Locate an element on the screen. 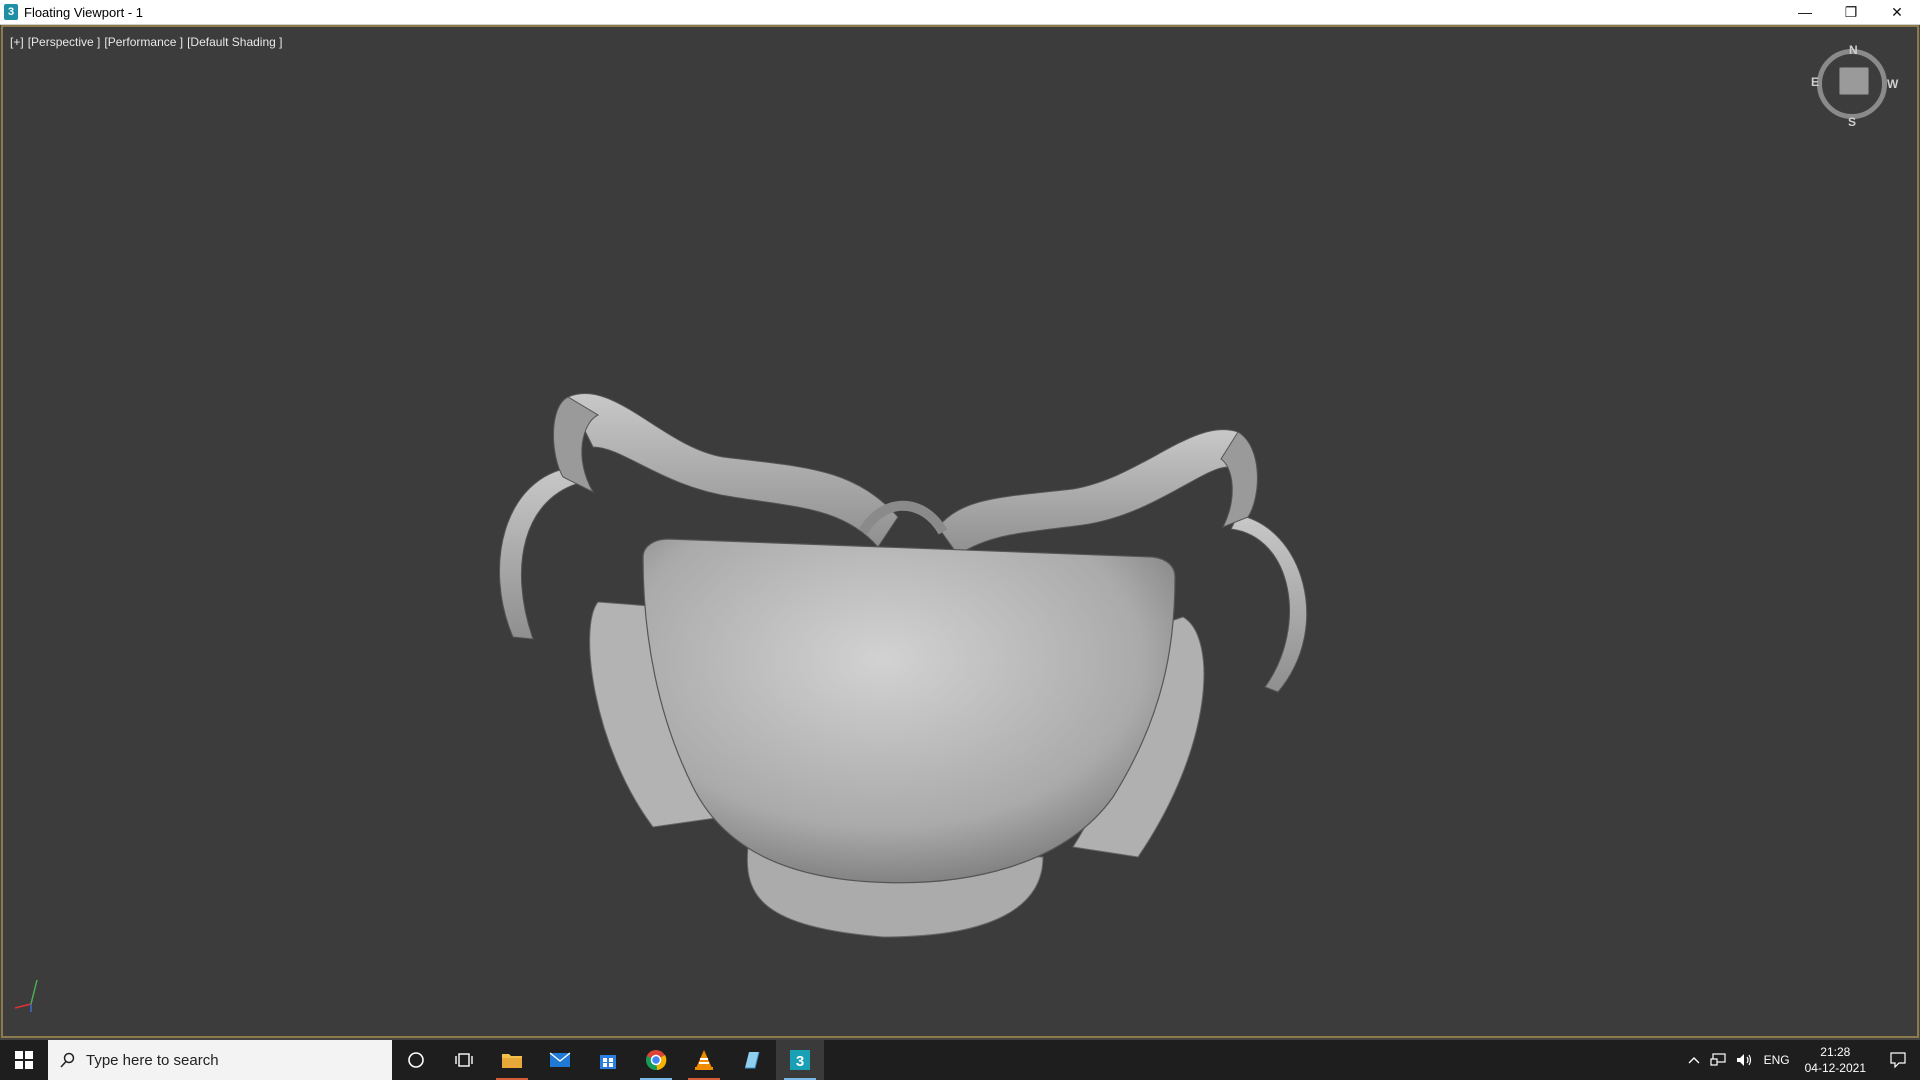 The height and width of the screenshot is (1080, 1920). start-button is located at coordinates (24, 1060).